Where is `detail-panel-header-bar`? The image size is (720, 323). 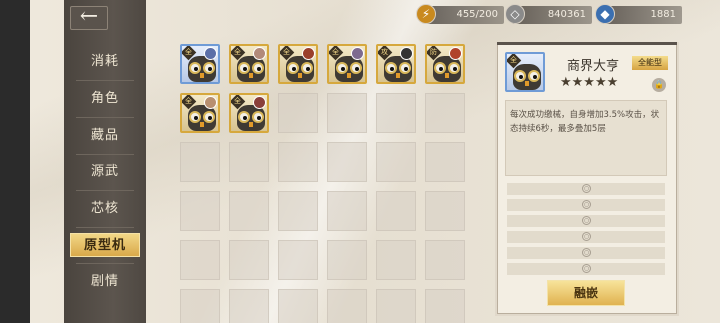
detail-panel-header-bar is located at coordinates (587, 43).